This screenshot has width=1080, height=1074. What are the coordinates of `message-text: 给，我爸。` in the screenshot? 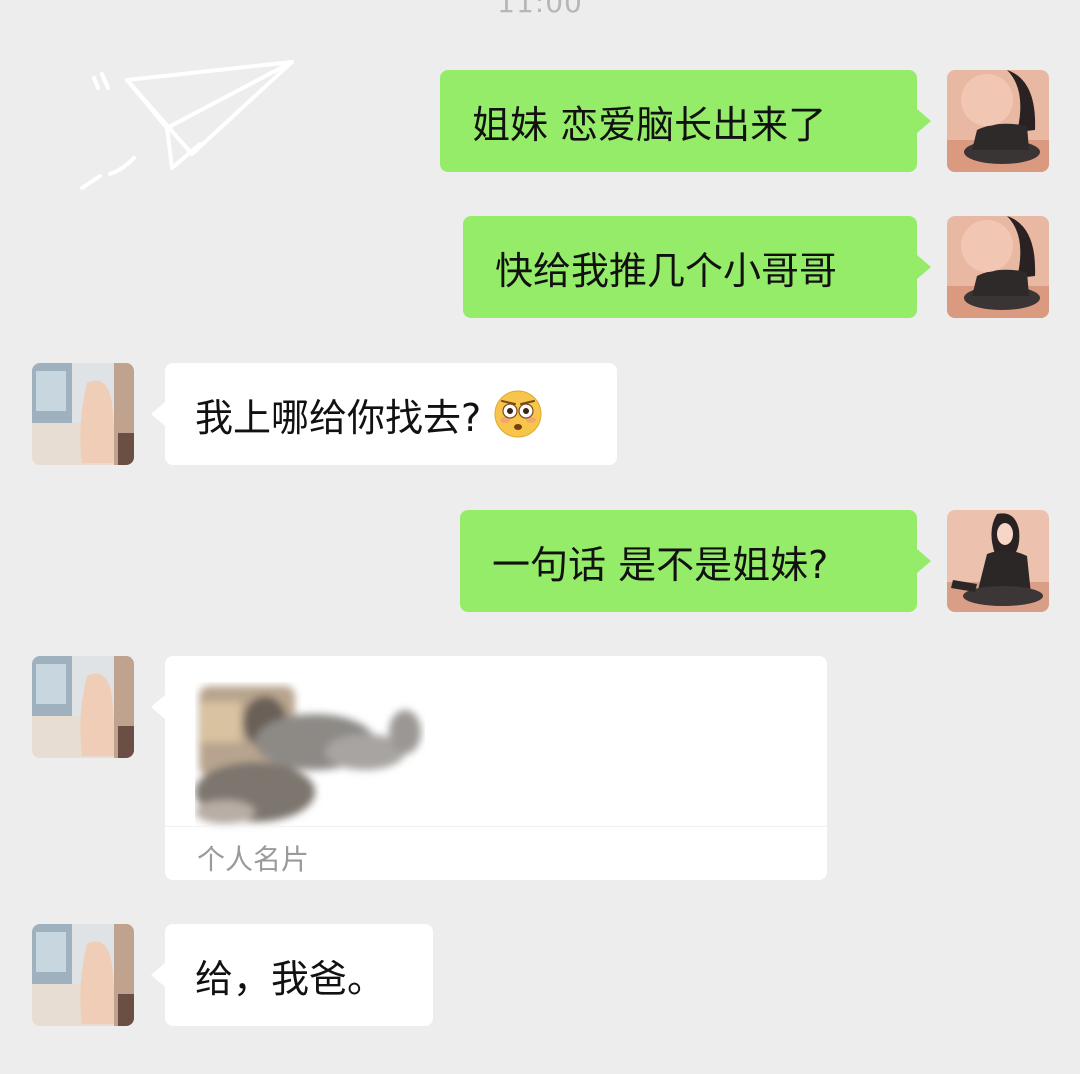 It's located at (290, 978).